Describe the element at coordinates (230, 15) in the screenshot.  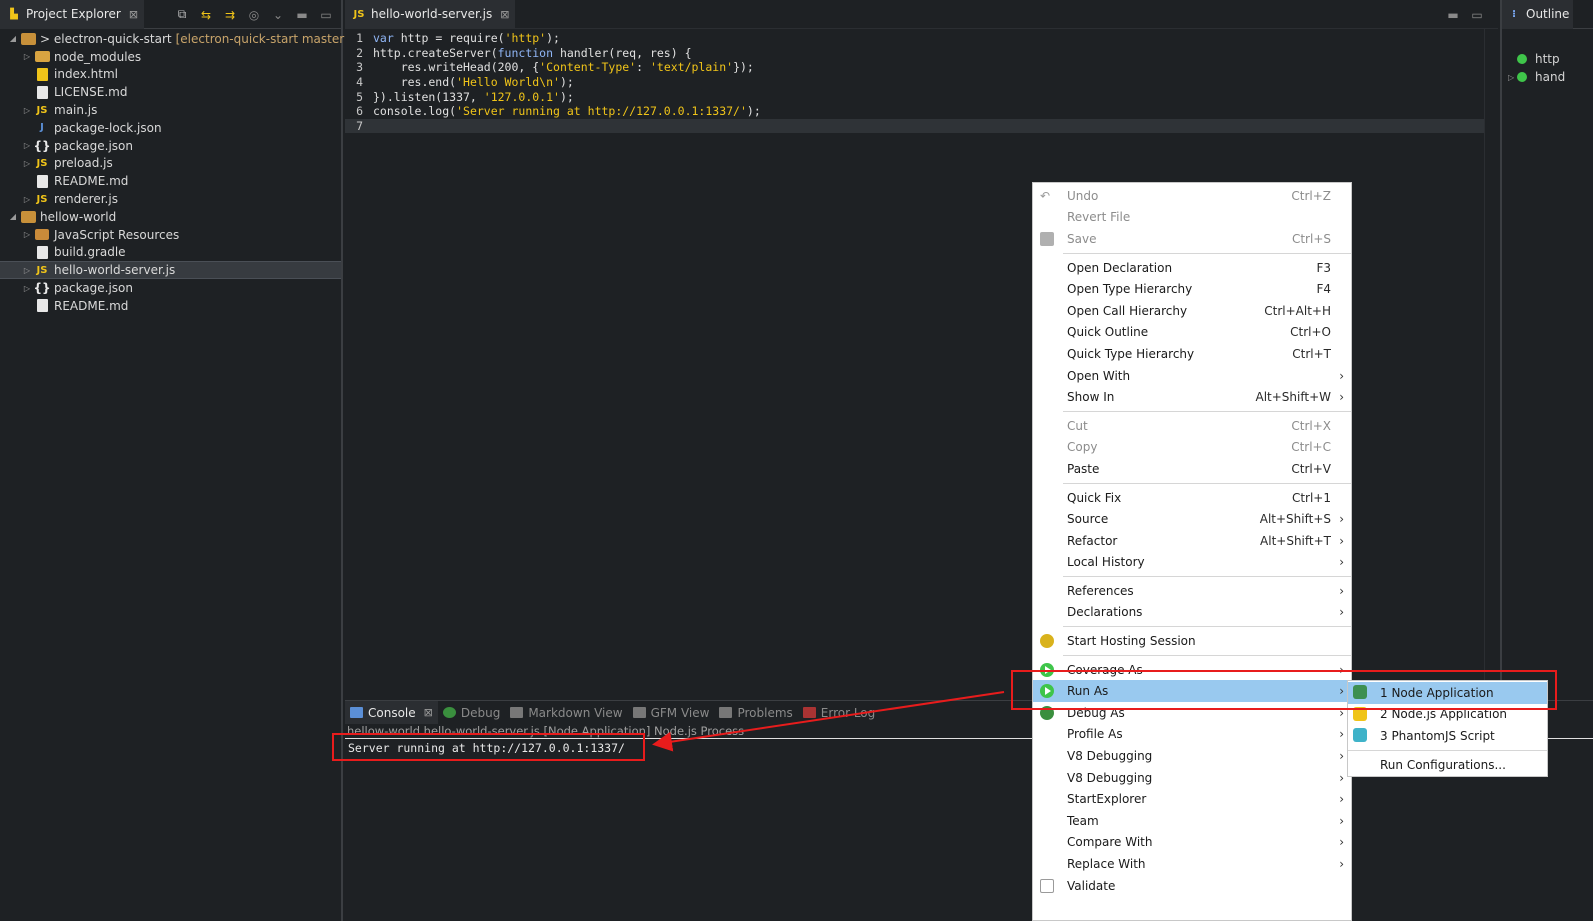
I see `sync-icon: ⇉` at that location.